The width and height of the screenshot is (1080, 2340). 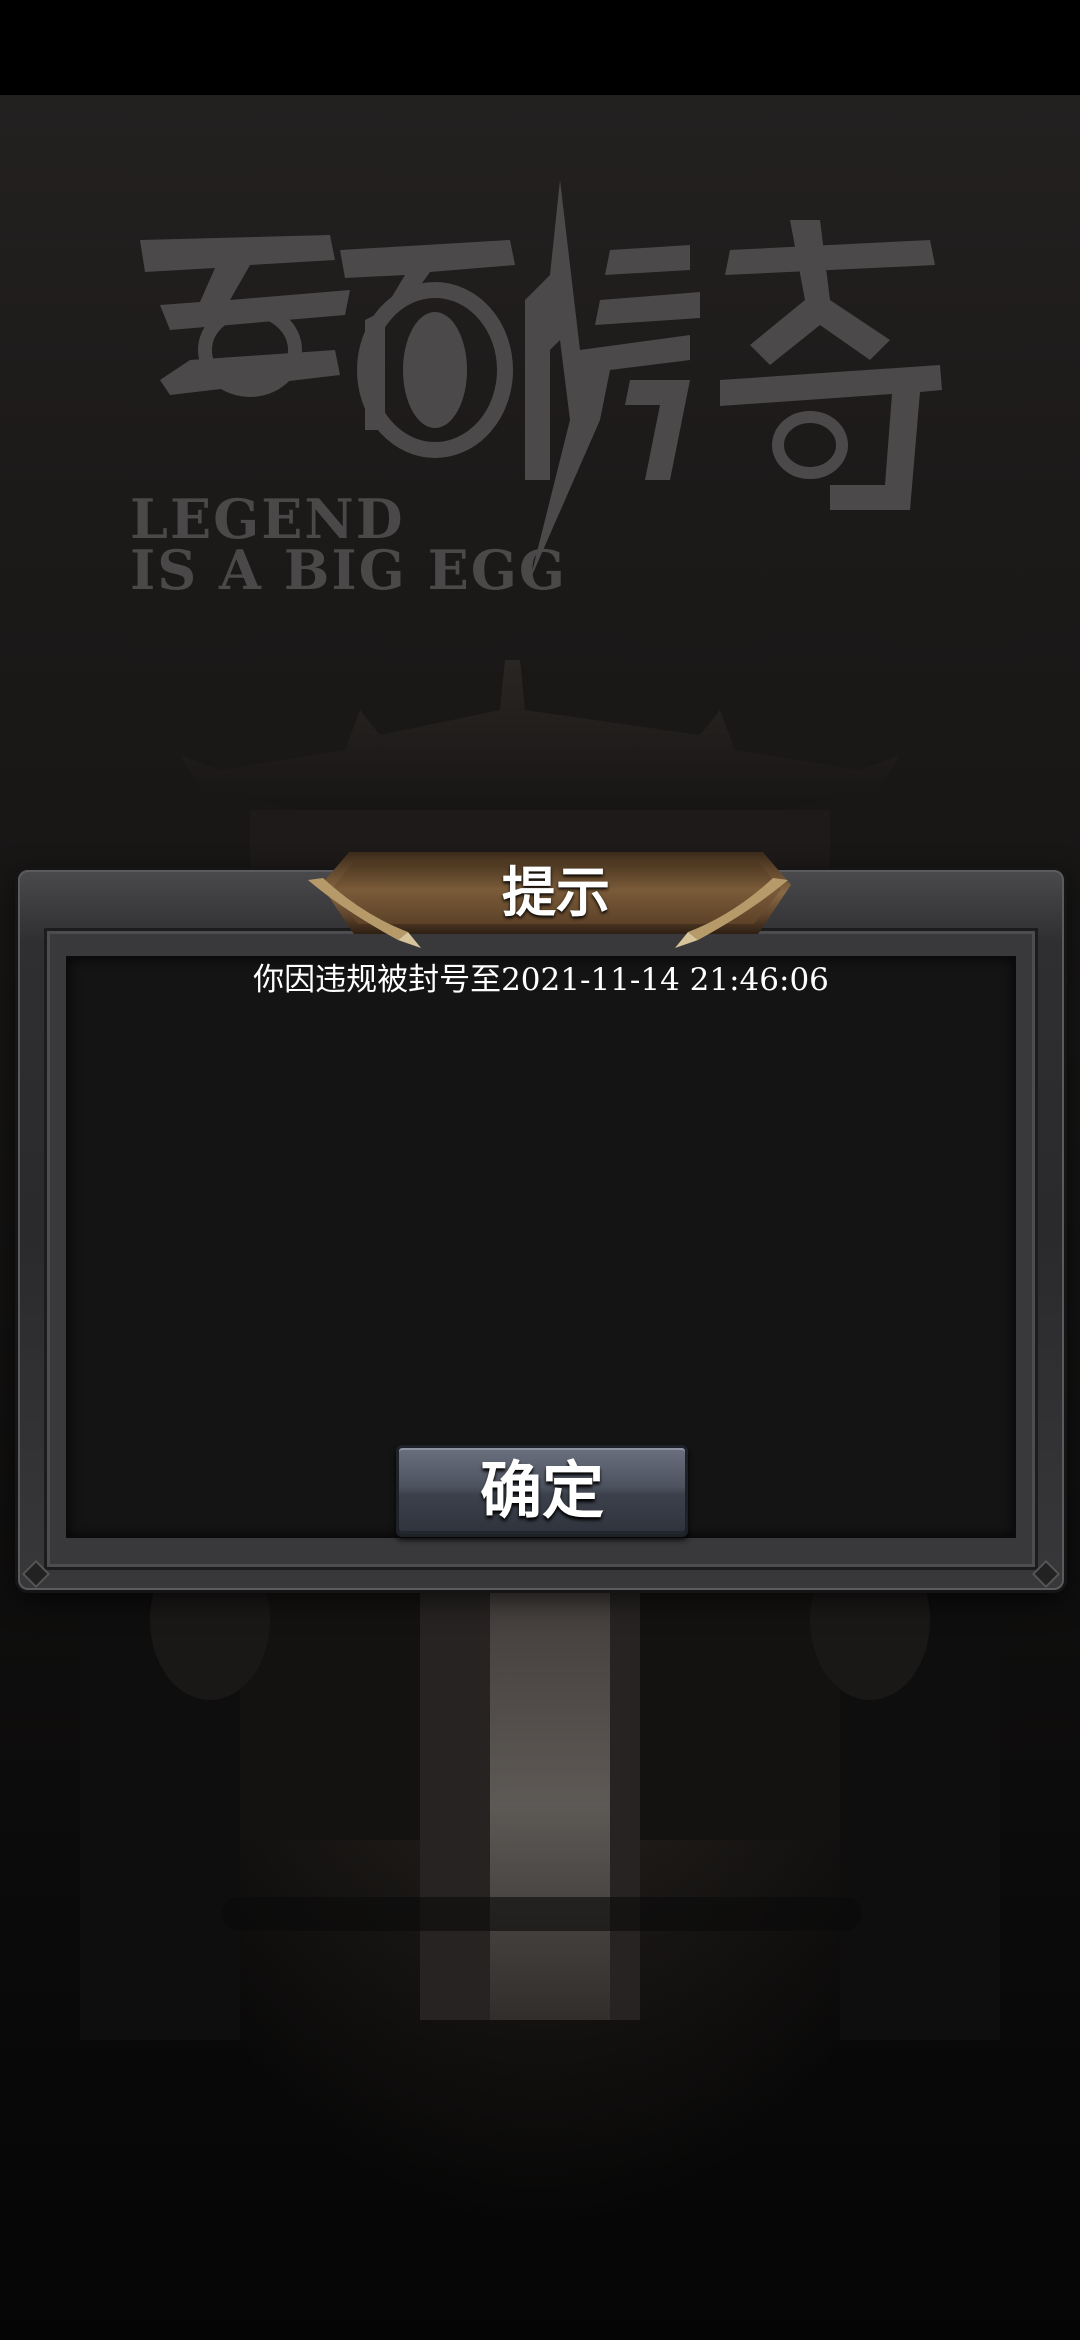 I want to click on status-bar, so click(x=540, y=47).